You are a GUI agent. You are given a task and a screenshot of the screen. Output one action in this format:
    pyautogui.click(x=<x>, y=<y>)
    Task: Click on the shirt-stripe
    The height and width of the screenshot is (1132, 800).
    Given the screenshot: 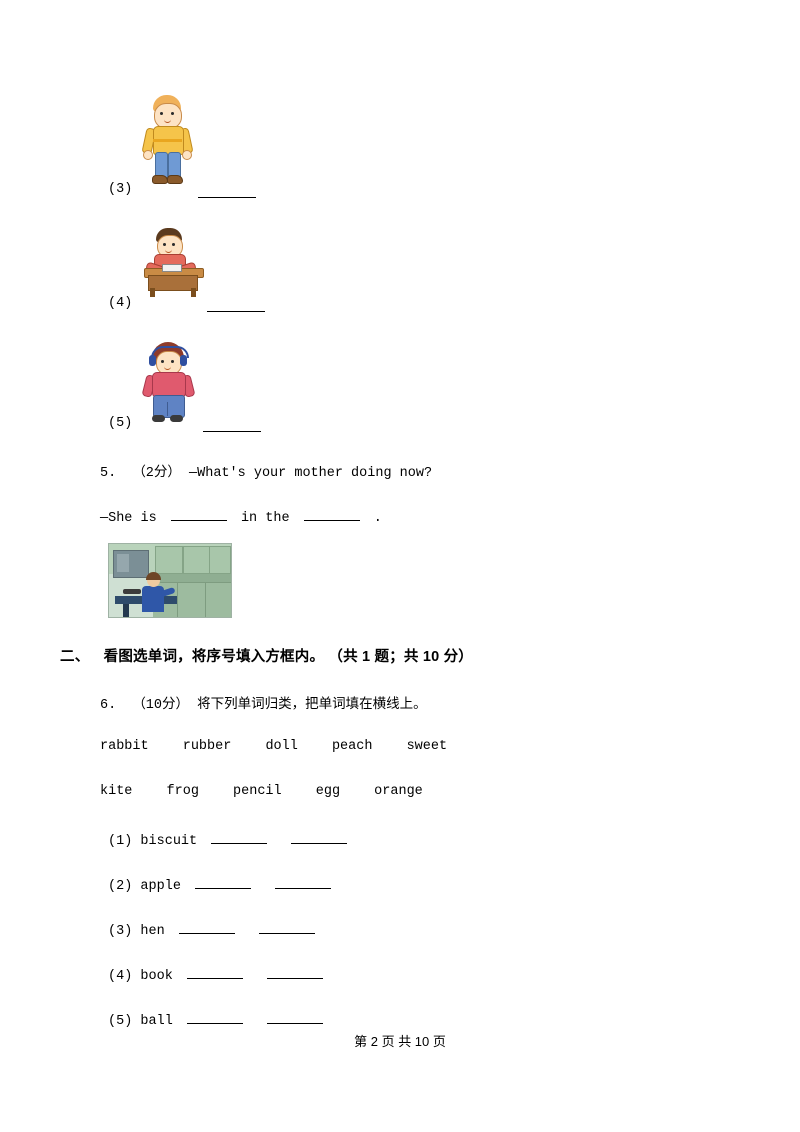 What is the action you would take?
    pyautogui.click(x=167, y=140)
    